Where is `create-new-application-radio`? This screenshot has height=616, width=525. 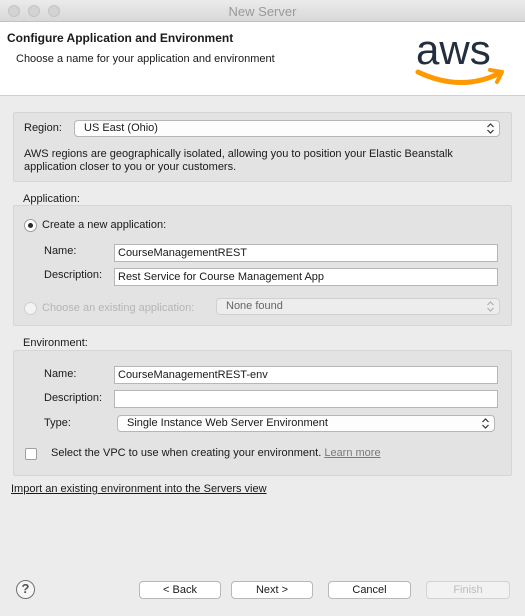
create-new-application-radio is located at coordinates (30, 225).